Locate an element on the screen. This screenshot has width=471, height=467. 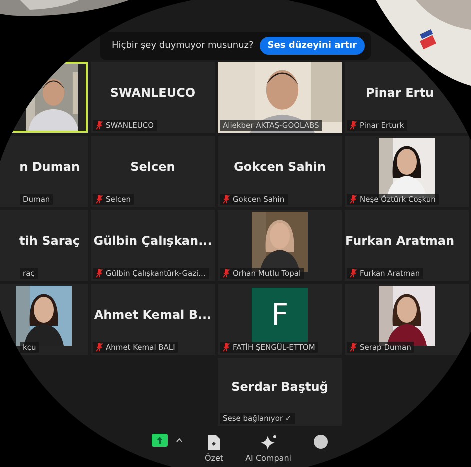
toolbar-button is located at coordinates (321, 442).